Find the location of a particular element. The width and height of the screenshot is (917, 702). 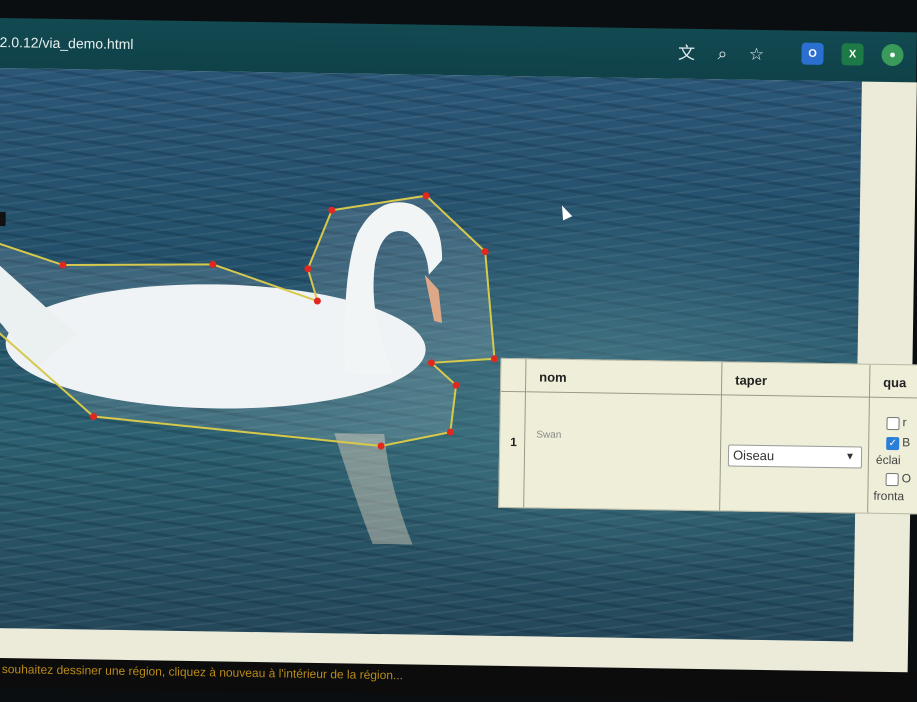

quality-option-2-cont: éclai is located at coordinates (888, 460).